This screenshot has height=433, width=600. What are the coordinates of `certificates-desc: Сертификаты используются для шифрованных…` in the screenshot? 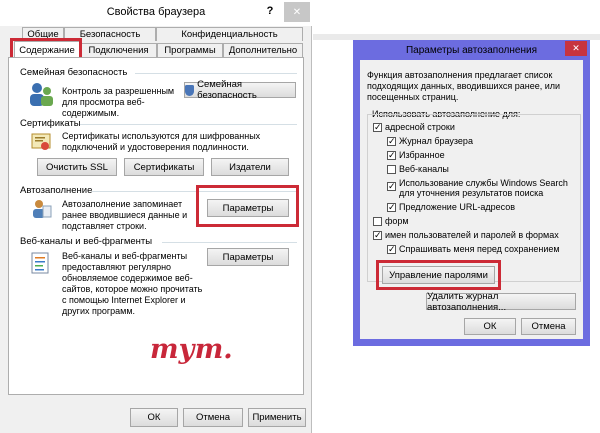 It's located at (161, 141).